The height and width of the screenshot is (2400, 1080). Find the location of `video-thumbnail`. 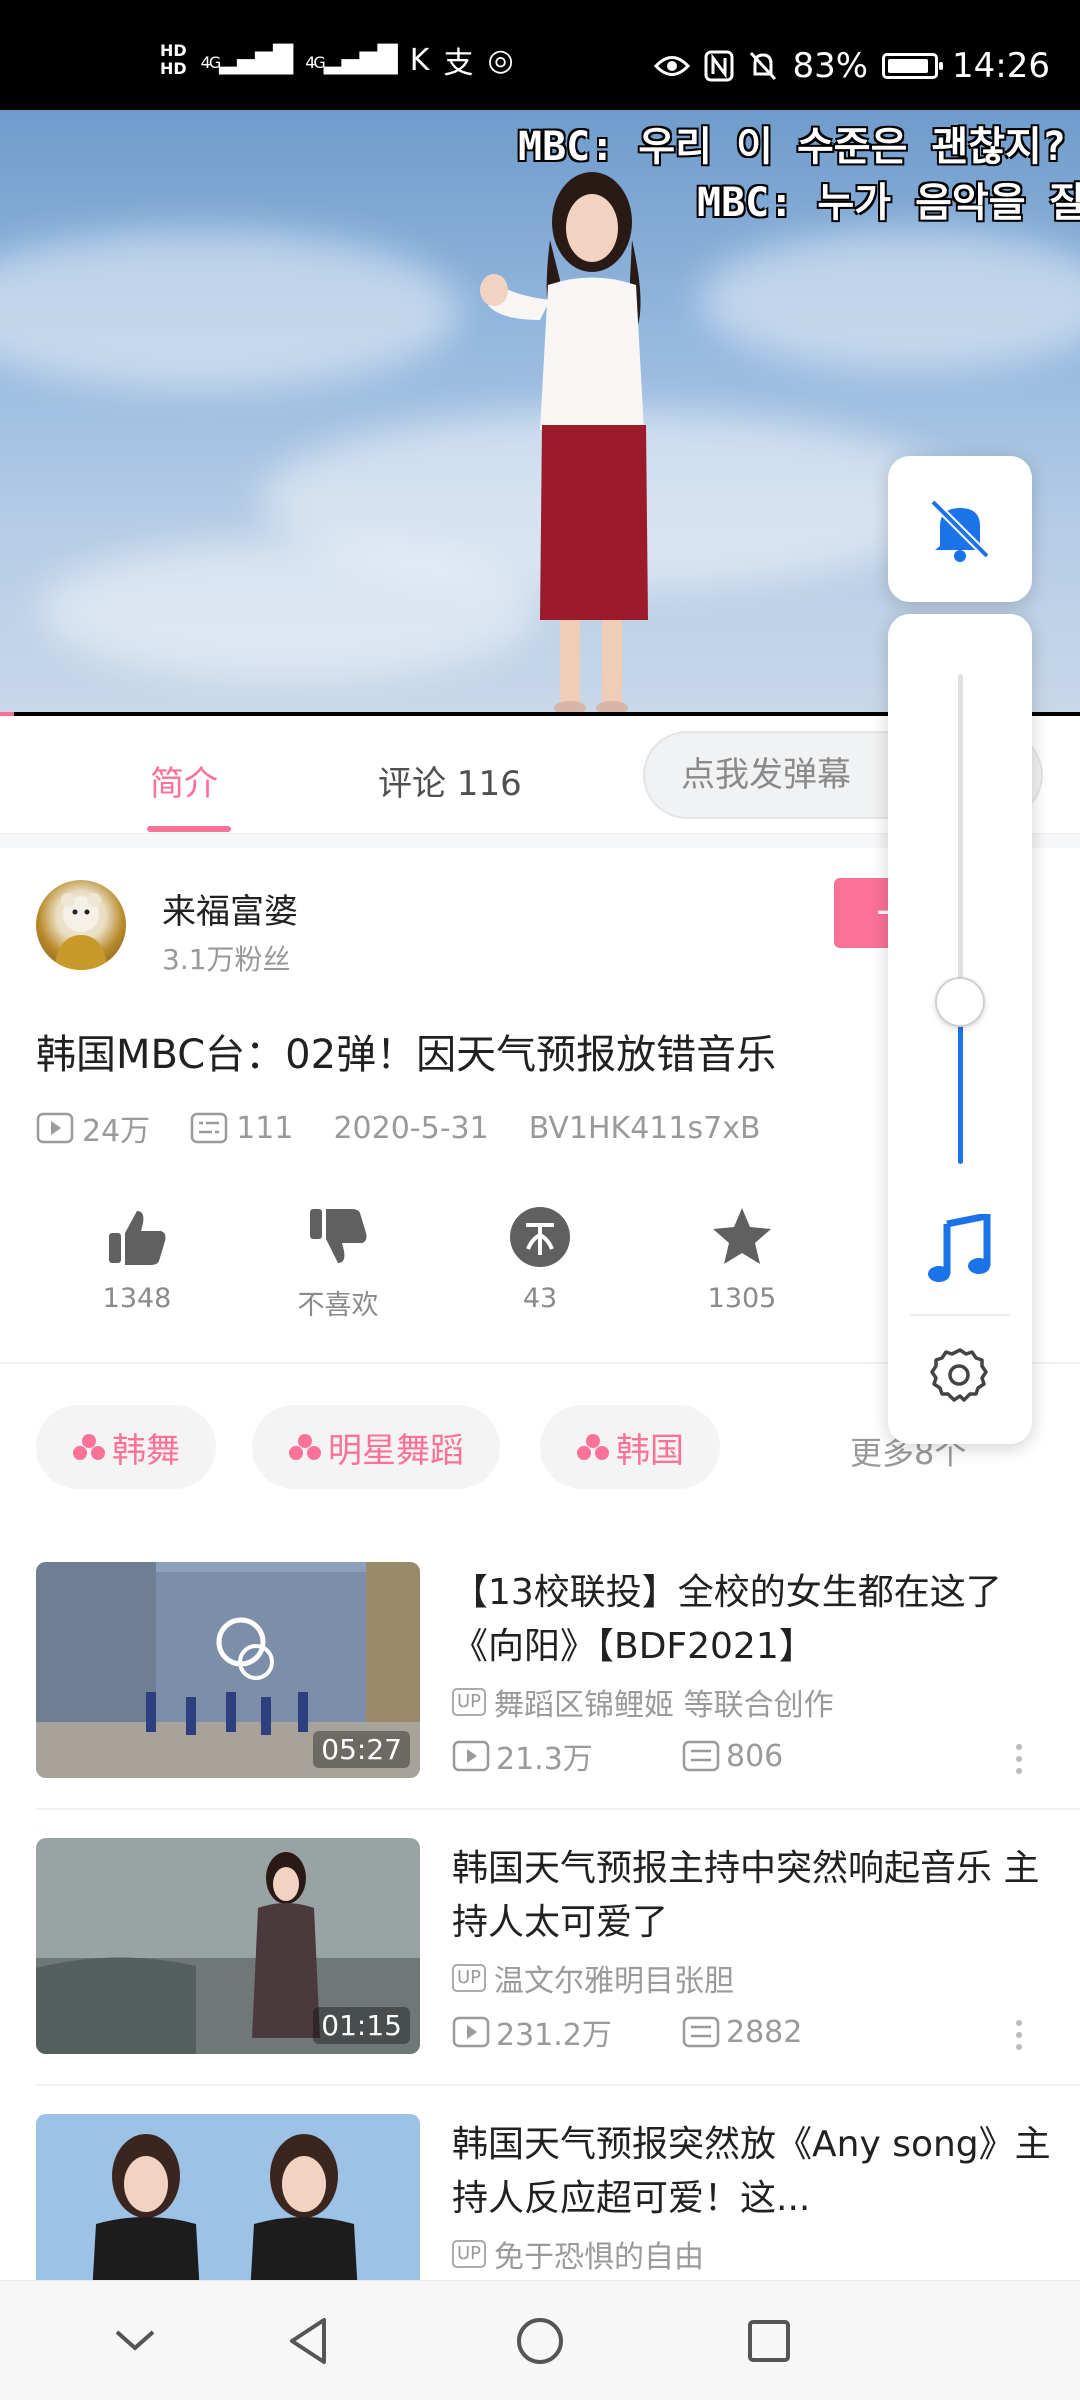

video-thumbnail is located at coordinates (228, 2197).